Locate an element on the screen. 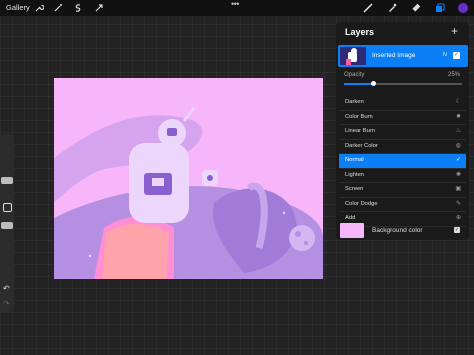 The height and width of the screenshot is (355, 474). blend-mode-icon: ⊕ is located at coordinates (458, 218).